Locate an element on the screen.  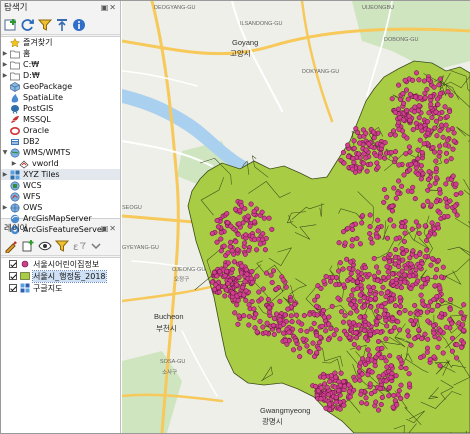
browser-item-db2: DB2 is located at coordinates (60, 141).